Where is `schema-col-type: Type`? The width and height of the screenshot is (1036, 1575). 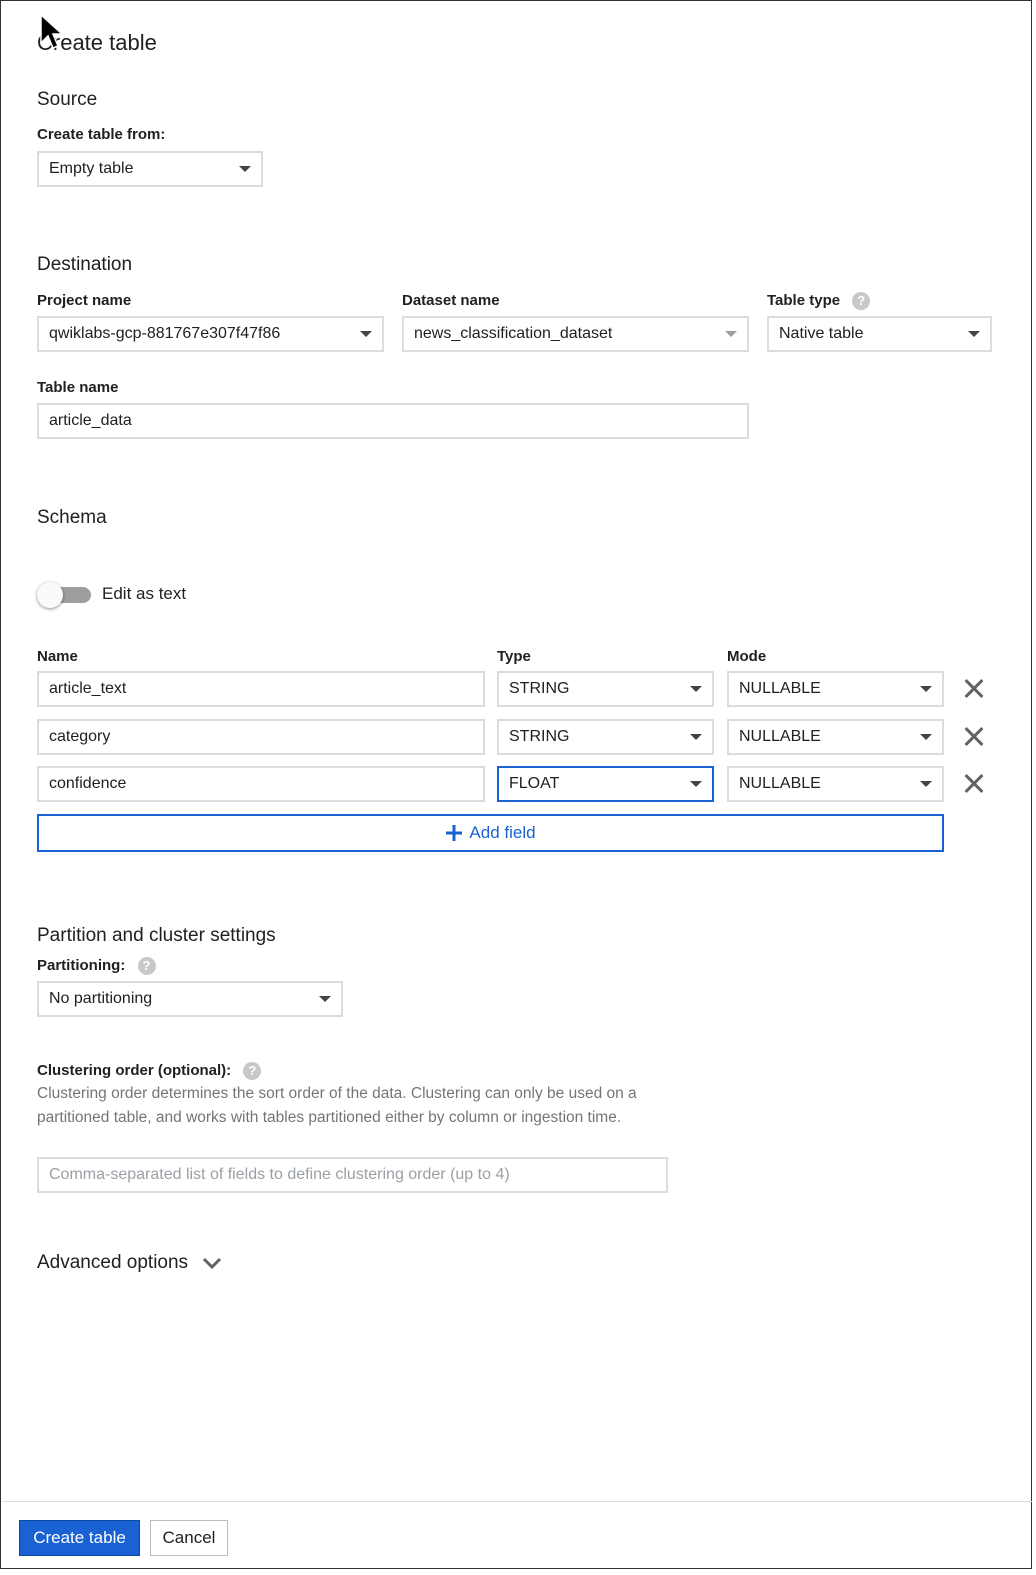
schema-col-type: Type is located at coordinates (514, 656).